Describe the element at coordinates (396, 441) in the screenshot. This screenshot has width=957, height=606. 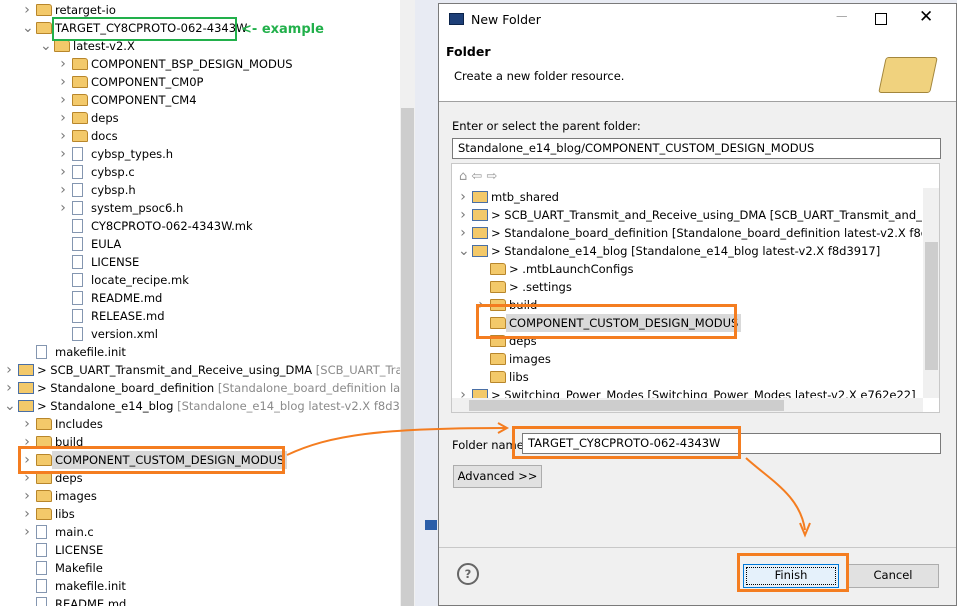
I see `arrow-to-folder-name` at that location.